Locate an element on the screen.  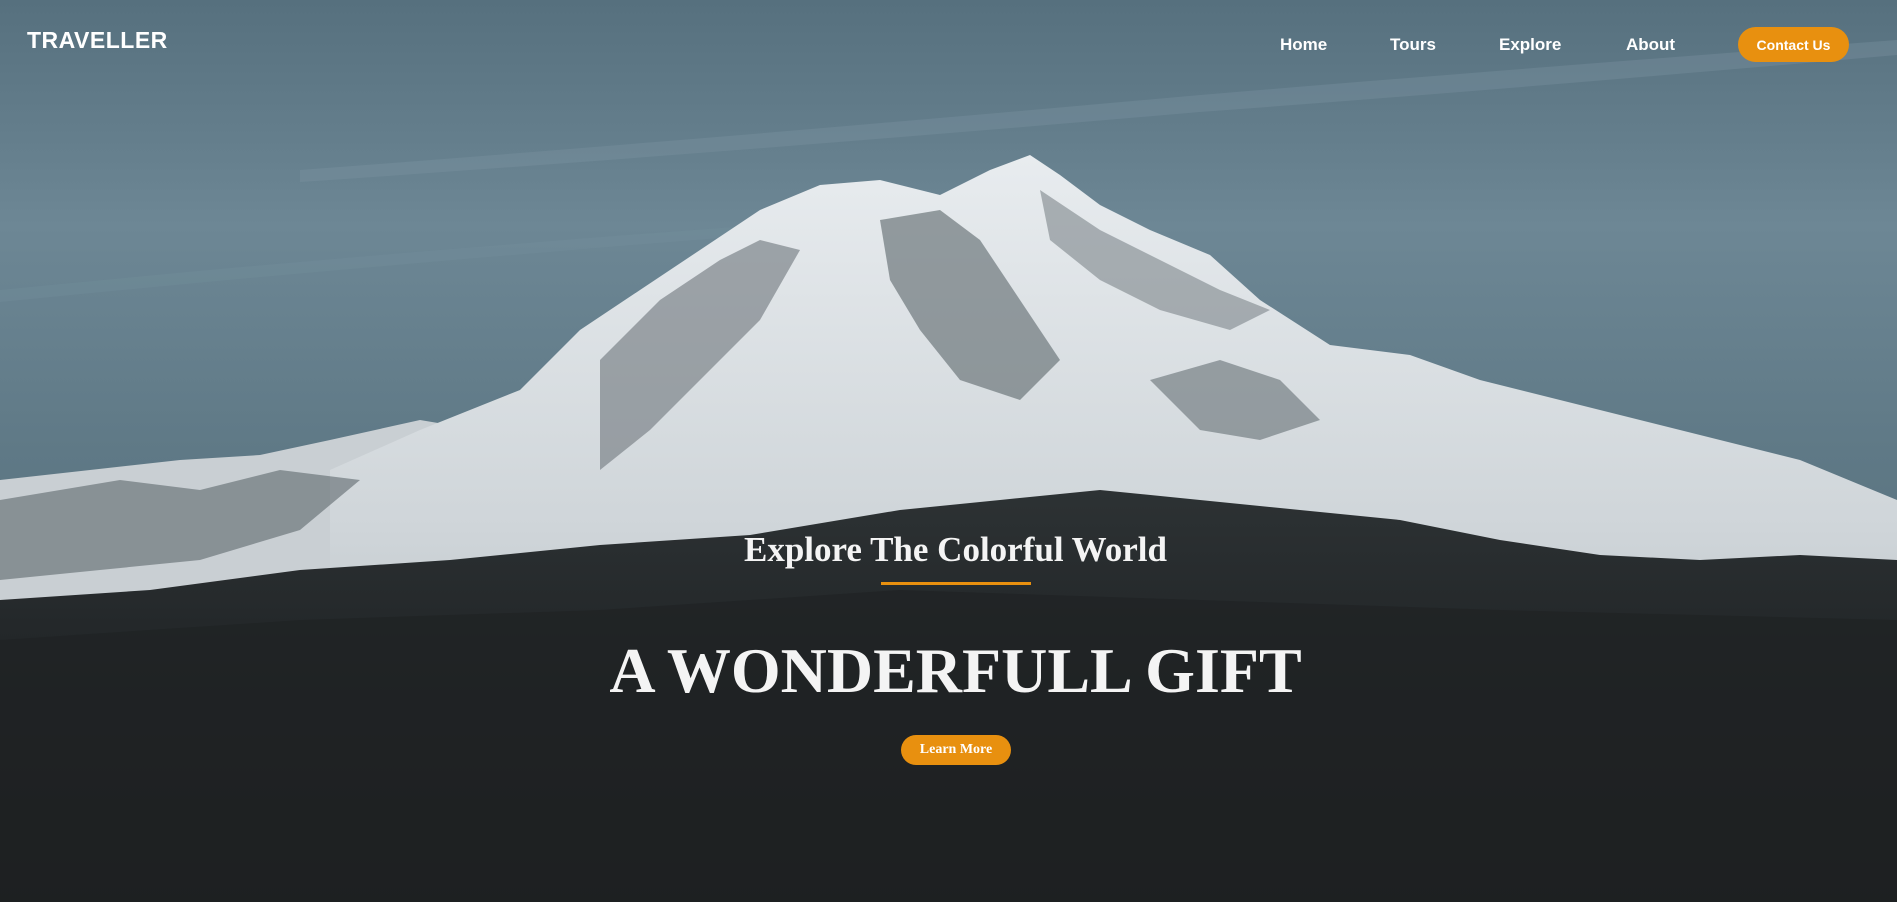
hero-headline: A WONDERFULL GIFT is located at coordinates (955, 670).